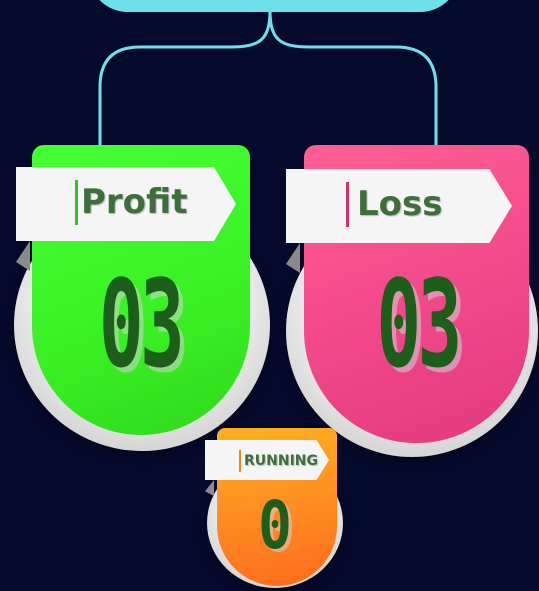 The height and width of the screenshot is (591, 539). What do you see at coordinates (240, 461) in the screenshot?
I see `running-accent-bar` at bounding box center [240, 461].